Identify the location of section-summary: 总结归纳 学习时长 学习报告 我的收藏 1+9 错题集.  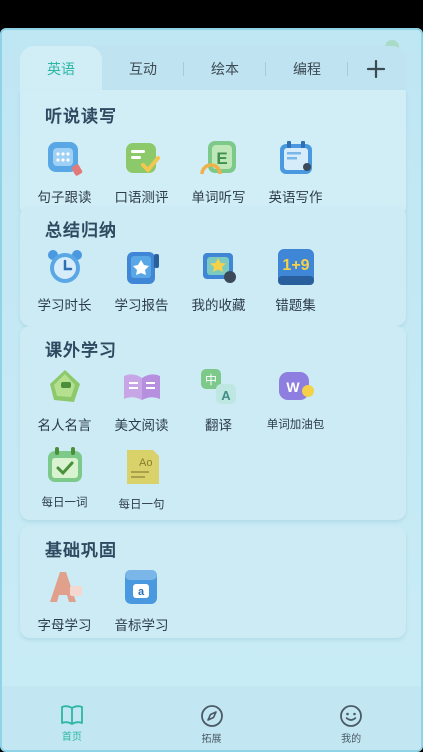
(213, 266).